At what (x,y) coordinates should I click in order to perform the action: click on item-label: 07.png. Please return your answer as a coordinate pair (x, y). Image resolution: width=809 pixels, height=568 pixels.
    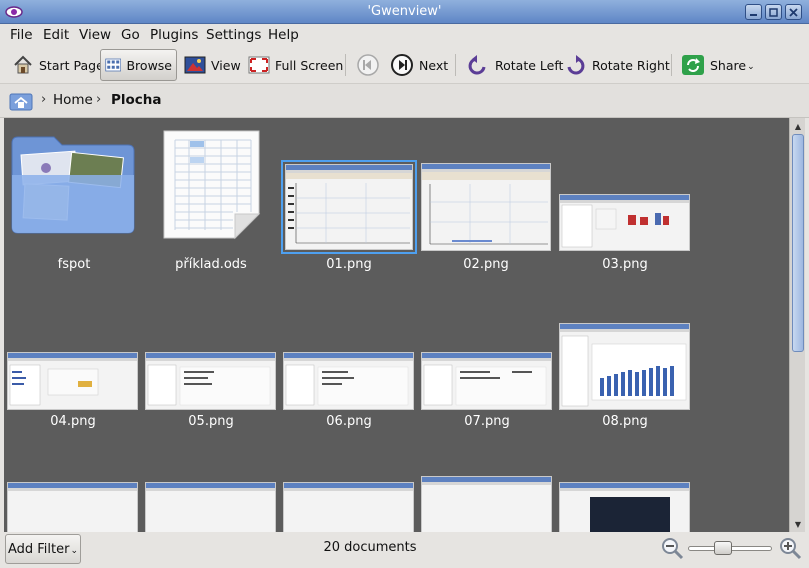
    Looking at the image, I should click on (487, 421).